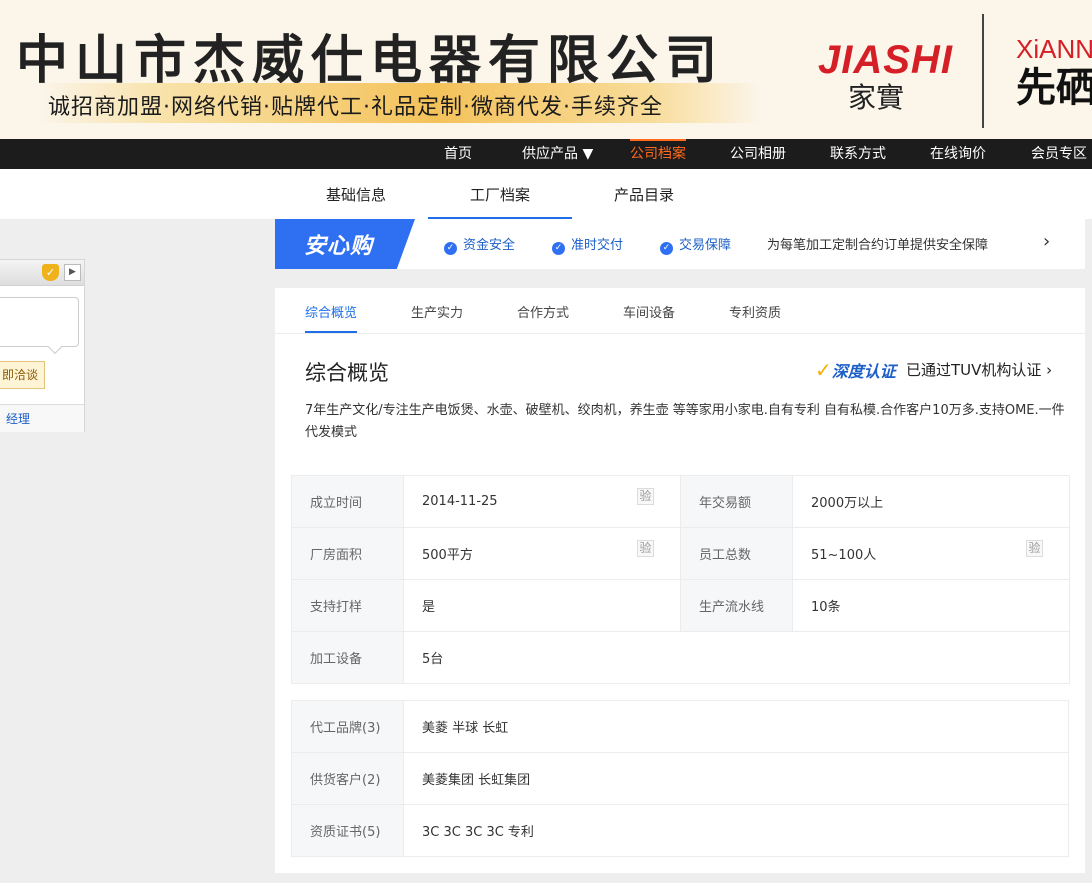 This screenshot has height=883, width=1092. What do you see at coordinates (50, 272) in the screenshot?
I see `shield-icon: ✓` at bounding box center [50, 272].